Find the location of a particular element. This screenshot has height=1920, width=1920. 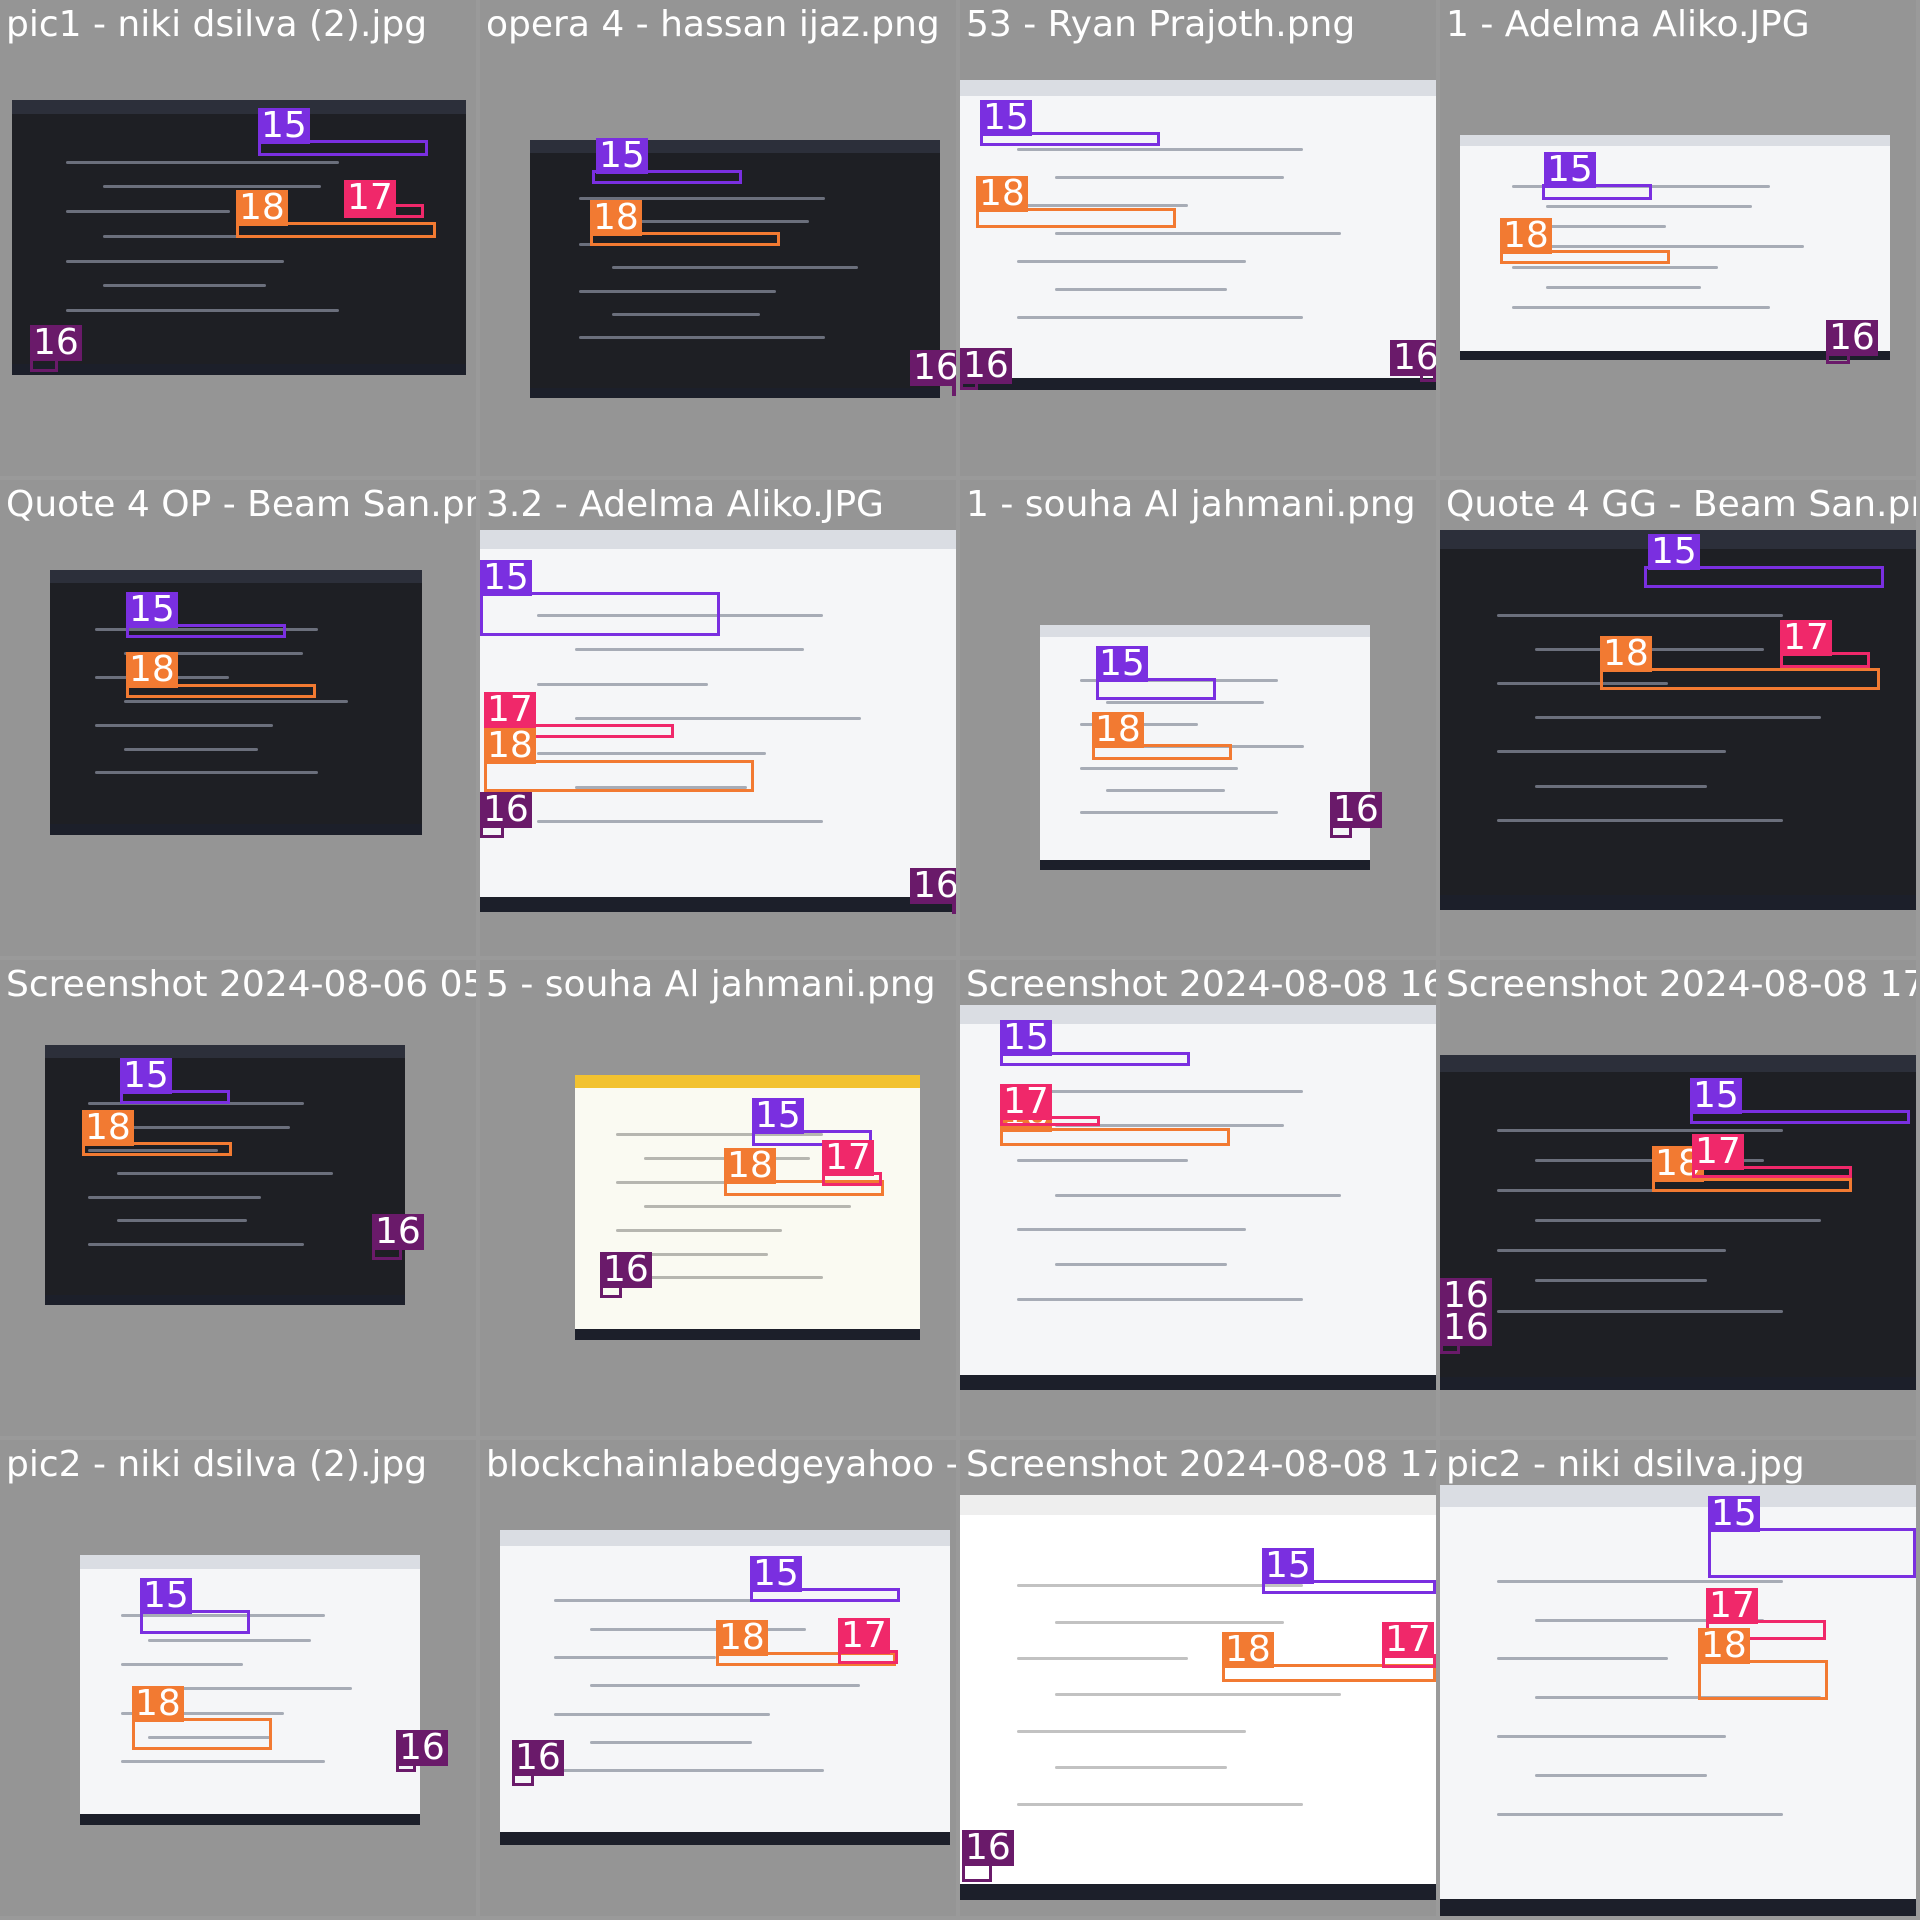

grid-tile: pic1 - niki dsilva (2).jpg 15 18 17 16 is located at coordinates (238, 238).